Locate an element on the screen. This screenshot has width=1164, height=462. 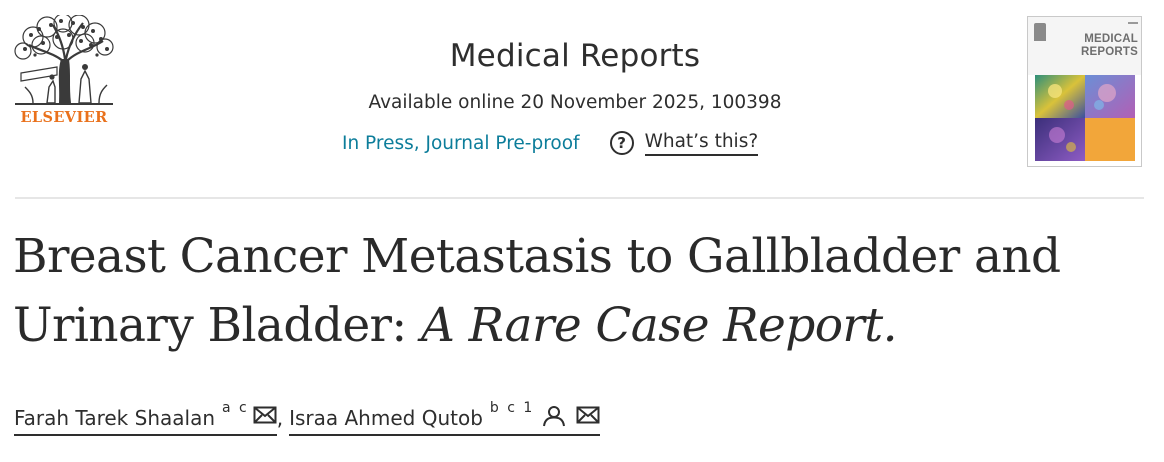
author-1: Farah Tarek Shaalan a c is located at coordinates (145, 418).